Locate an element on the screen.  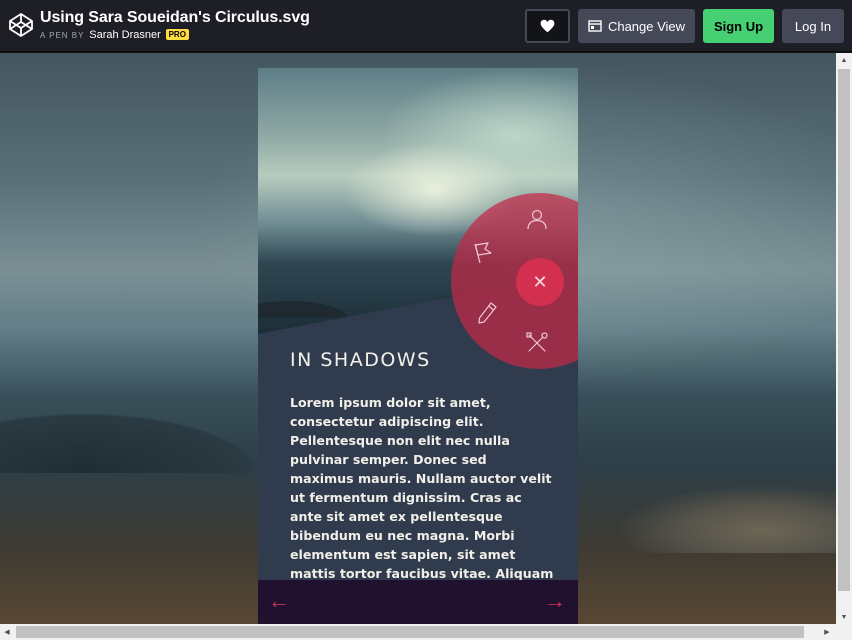
scroll-right-icon: ▶ is located at coordinates (827, 632).